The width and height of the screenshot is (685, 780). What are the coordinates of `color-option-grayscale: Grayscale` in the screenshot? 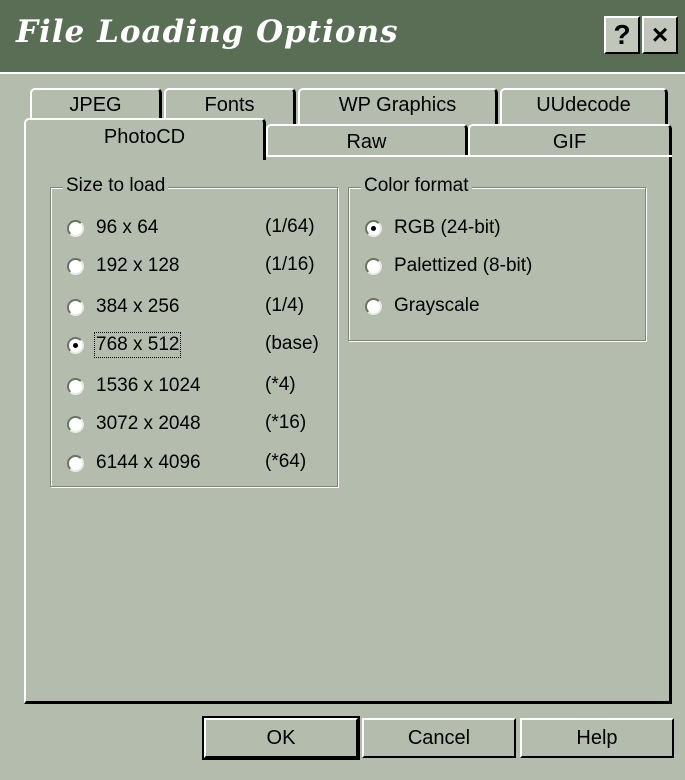 It's located at (422, 306).